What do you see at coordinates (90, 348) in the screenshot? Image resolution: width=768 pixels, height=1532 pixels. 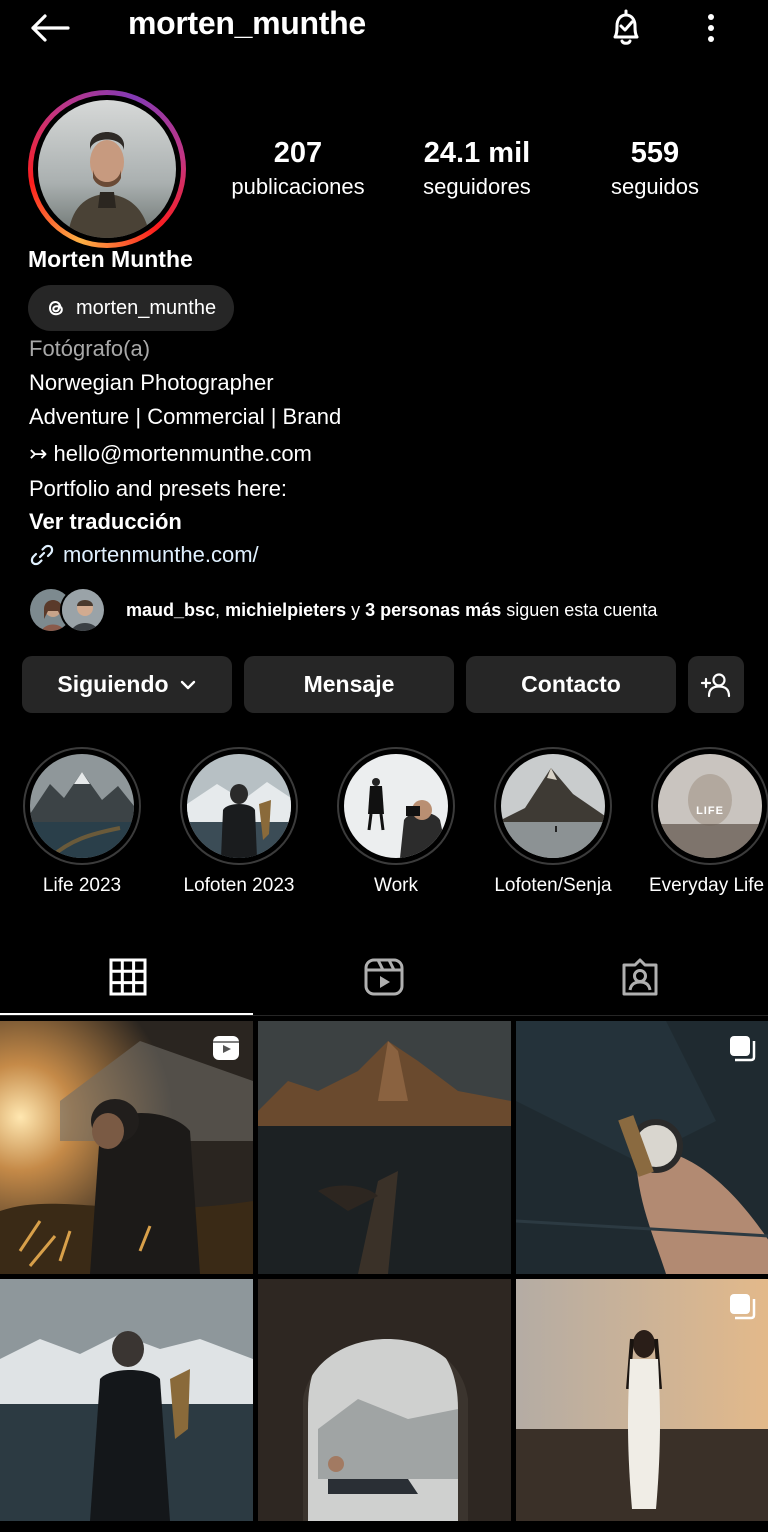 I see `profile-category: Fotógrafo(a)` at bounding box center [90, 348].